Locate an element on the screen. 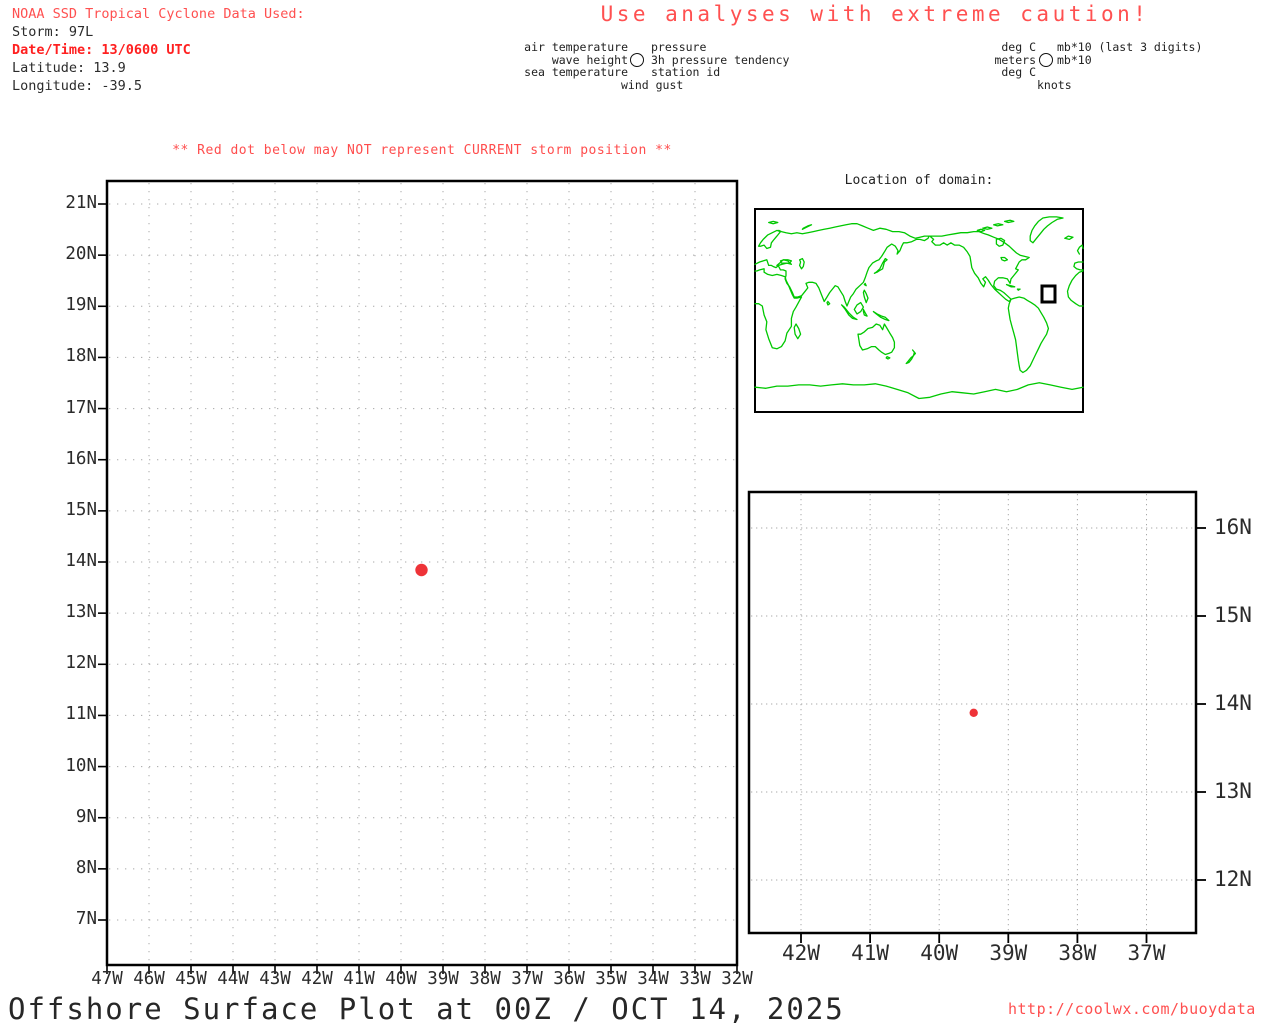 This screenshot has height=1024, width=1280. units-circle-icon is located at coordinates (1046, 60).